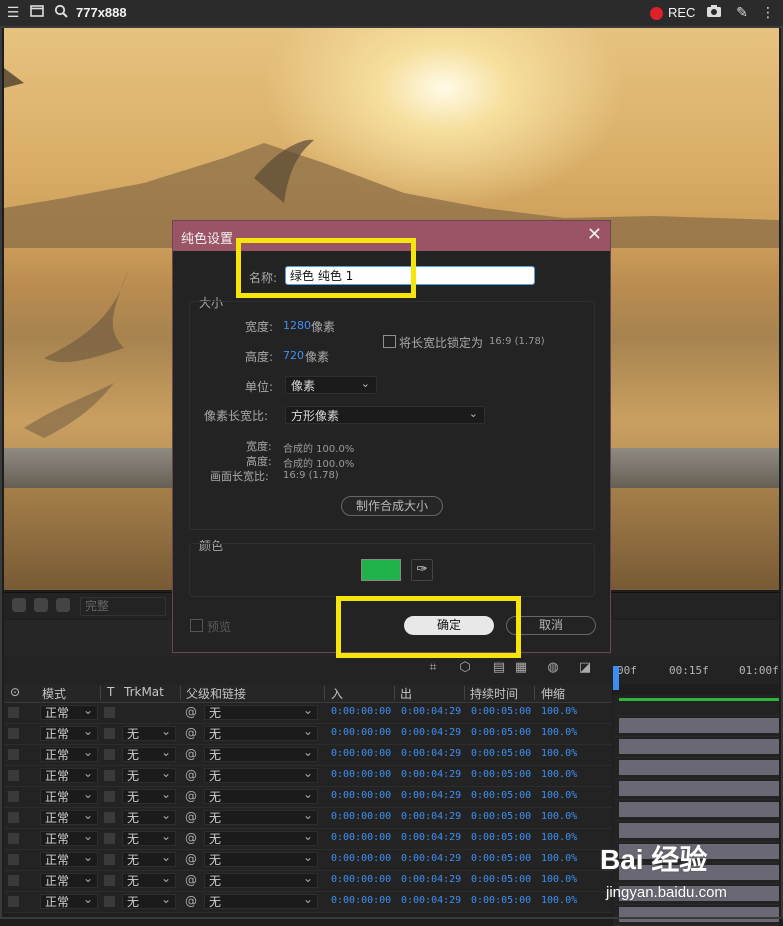 The image size is (783, 926). Describe the element at coordinates (553, 693) in the screenshot. I see `column-stretch: 伸缩` at that location.